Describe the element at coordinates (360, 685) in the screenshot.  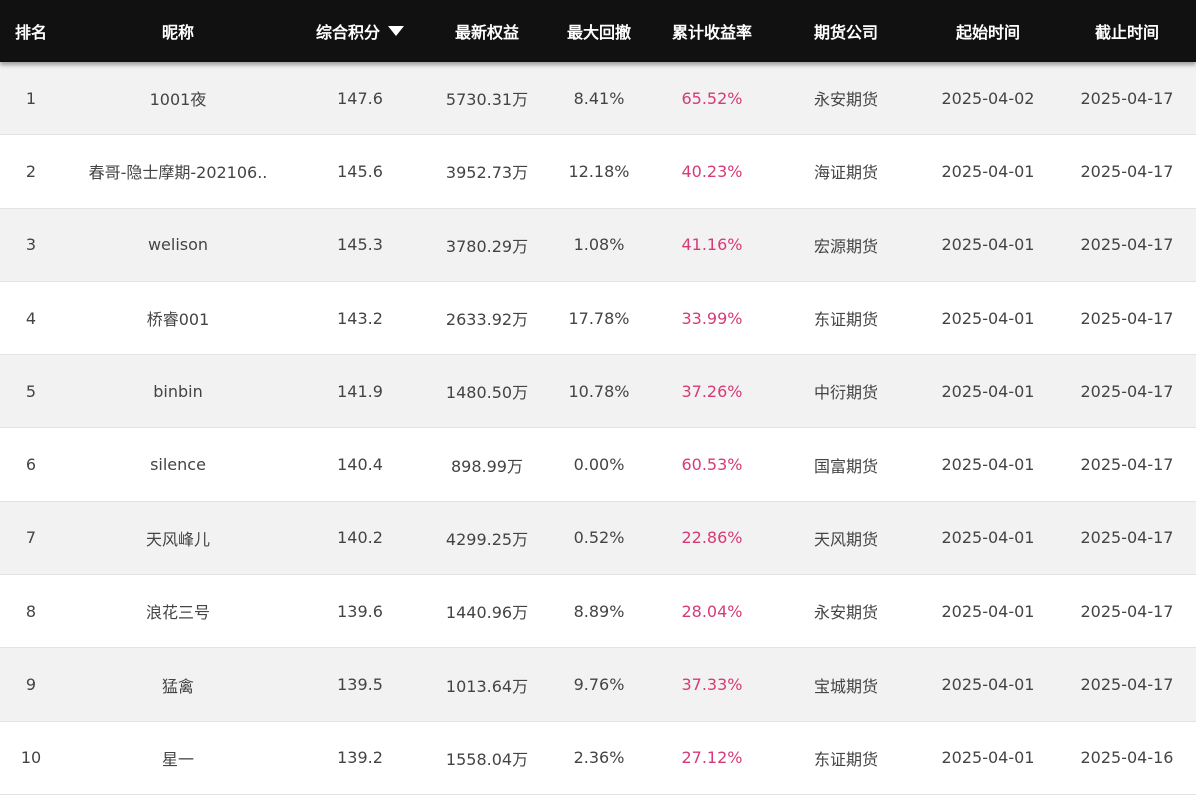
I see `score-cell: 139.5` at that location.